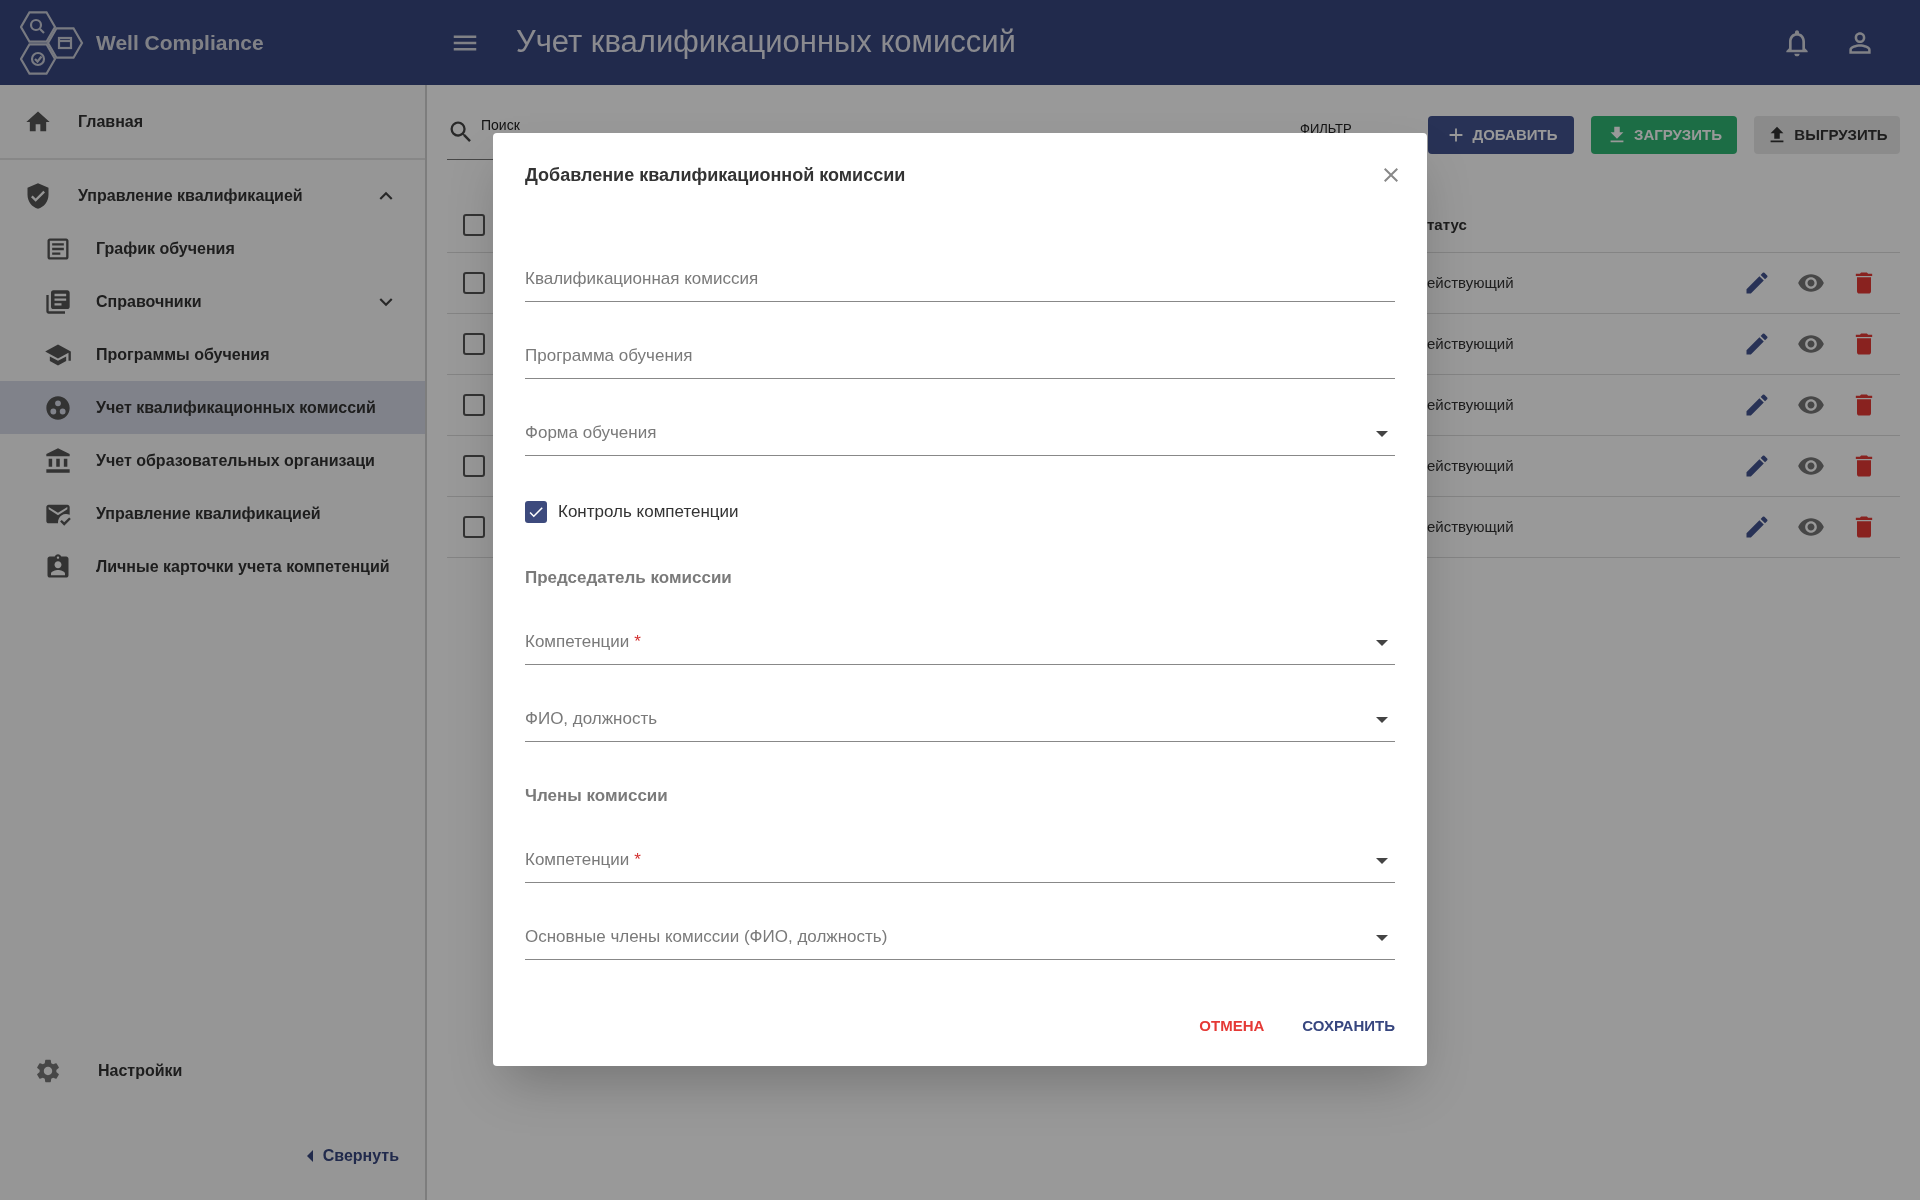  I want to click on select-all-checkbox, so click(474, 225).